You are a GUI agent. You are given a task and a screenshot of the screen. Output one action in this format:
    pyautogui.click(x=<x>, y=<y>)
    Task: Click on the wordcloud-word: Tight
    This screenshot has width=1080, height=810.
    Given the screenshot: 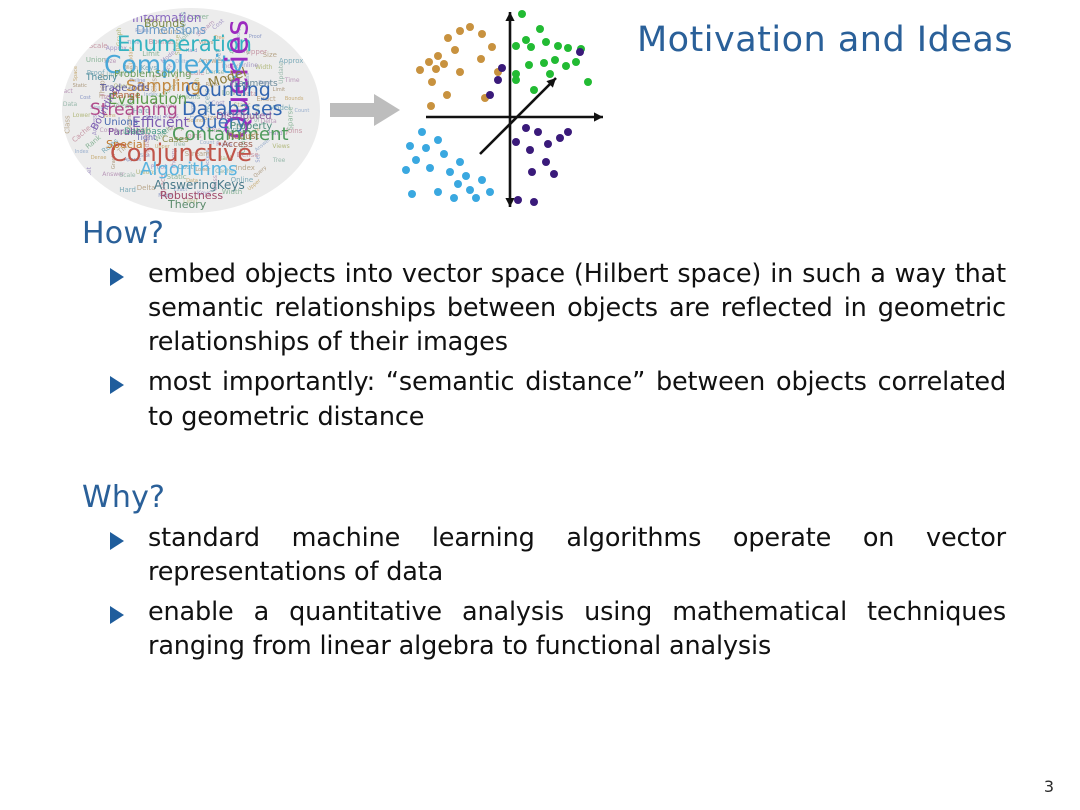 What is the action you would take?
    pyautogui.click(x=146, y=137)
    